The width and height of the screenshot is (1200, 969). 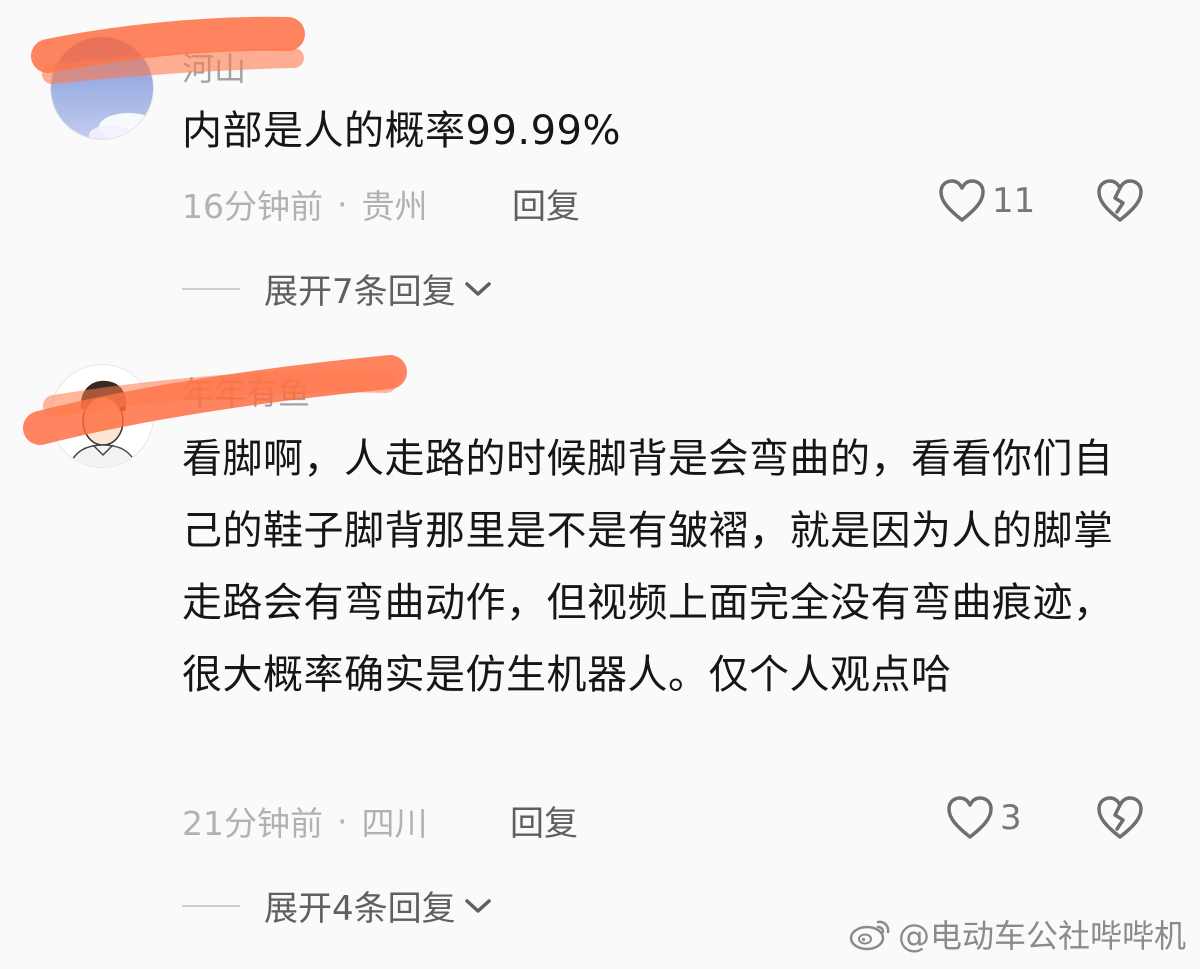 I want to click on comment-meta: 16分钟前 · 贵州, so click(x=305, y=204).